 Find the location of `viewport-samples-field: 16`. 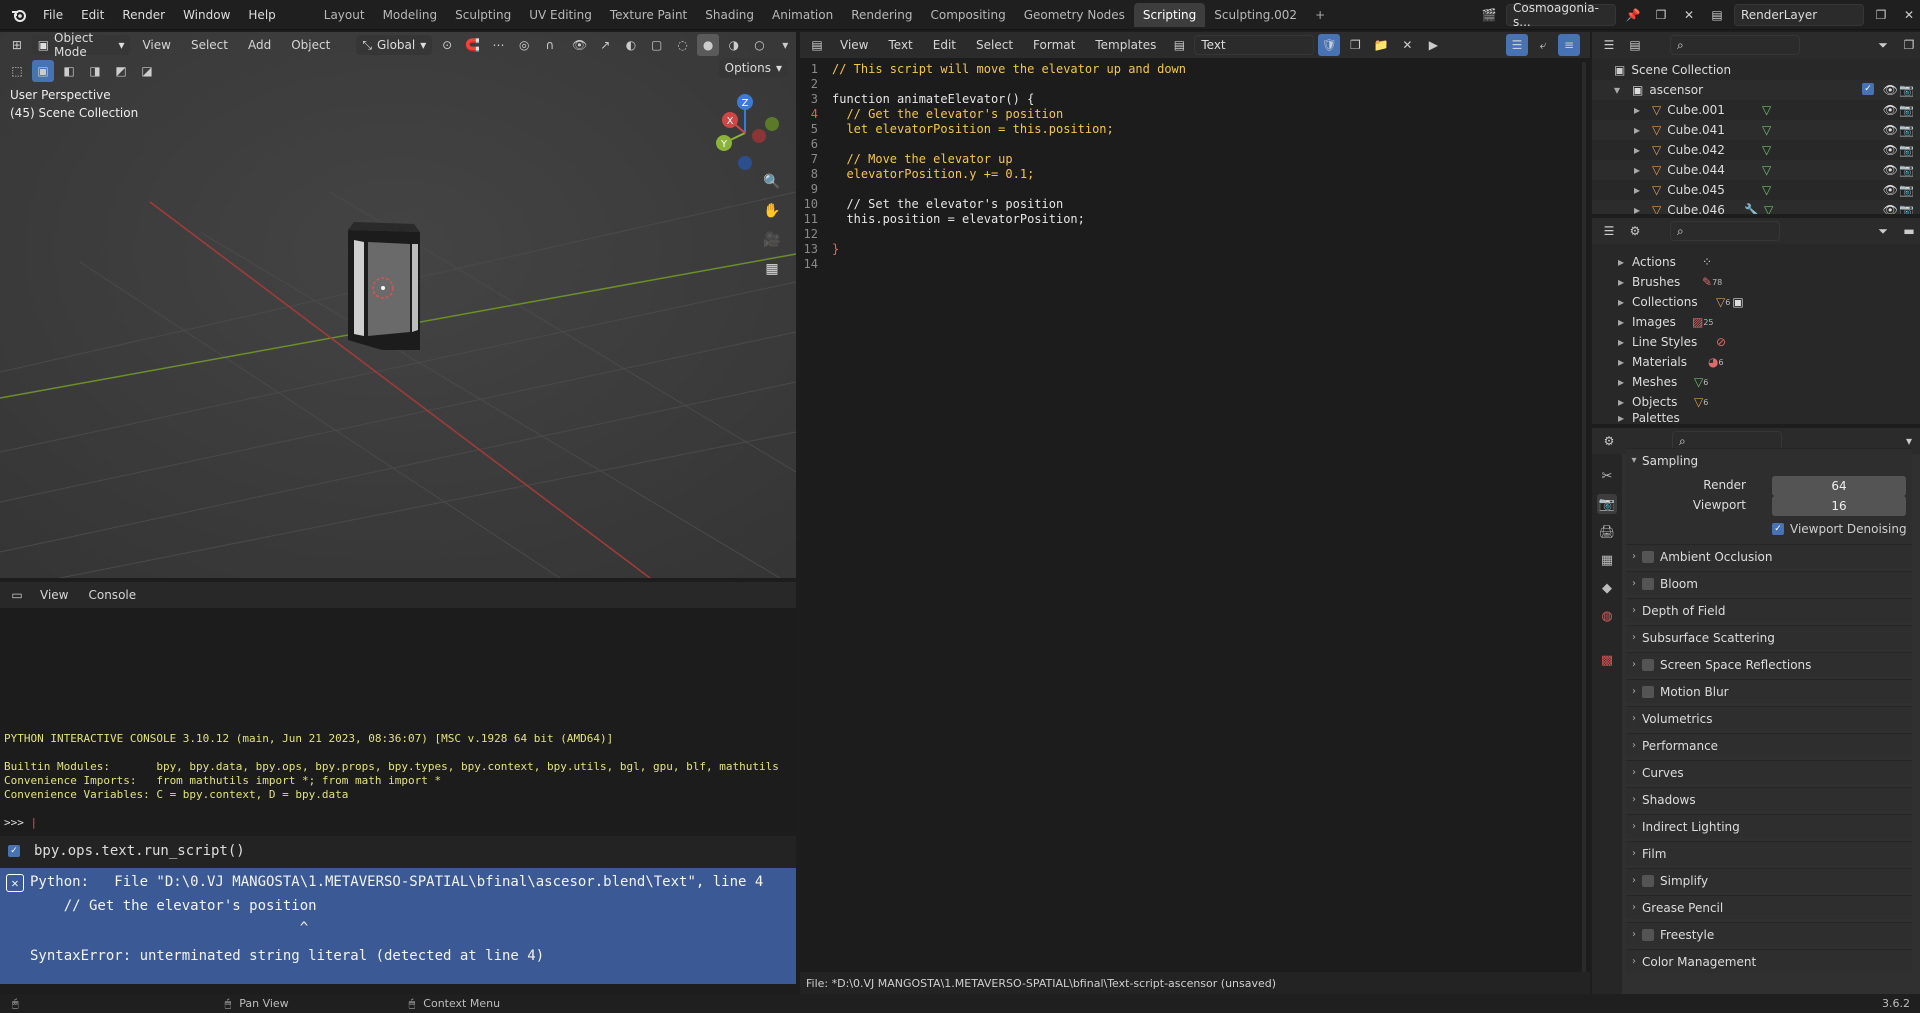

viewport-samples-field: 16 is located at coordinates (1839, 506).